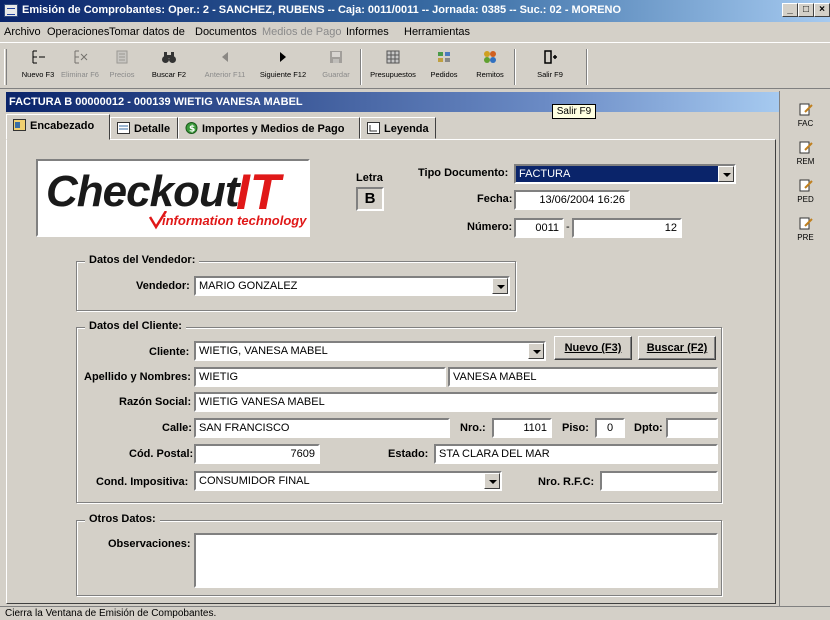  What do you see at coordinates (610, 428) in the screenshot?
I see `piso-field: 0` at bounding box center [610, 428].